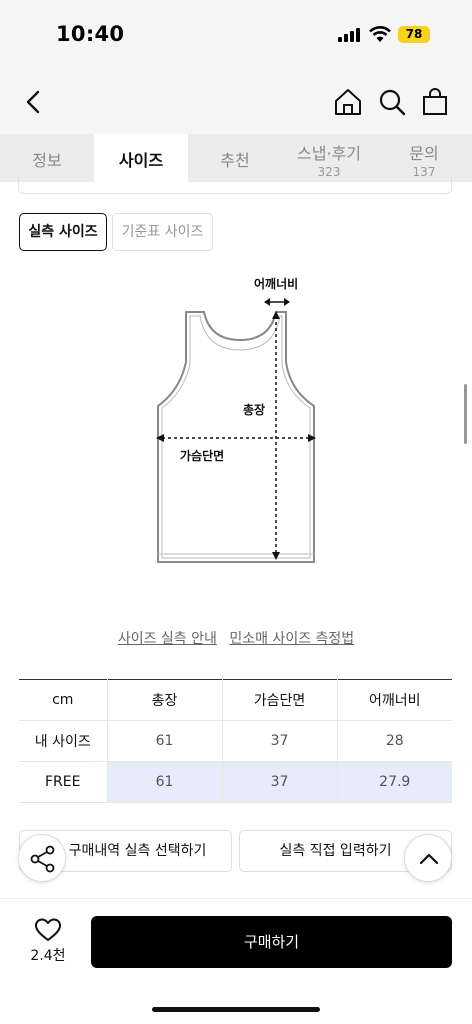  Describe the element at coordinates (236, 35) in the screenshot. I see `status-bar: 10:40 78` at that location.